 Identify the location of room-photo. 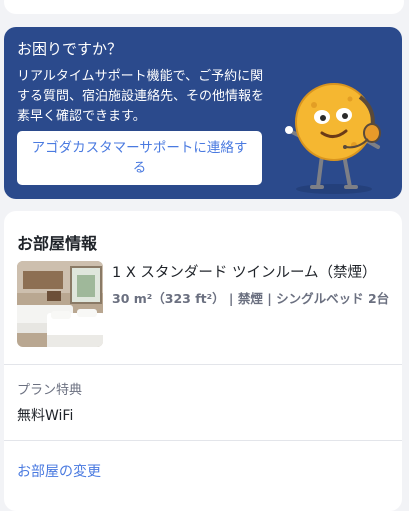
(60, 304).